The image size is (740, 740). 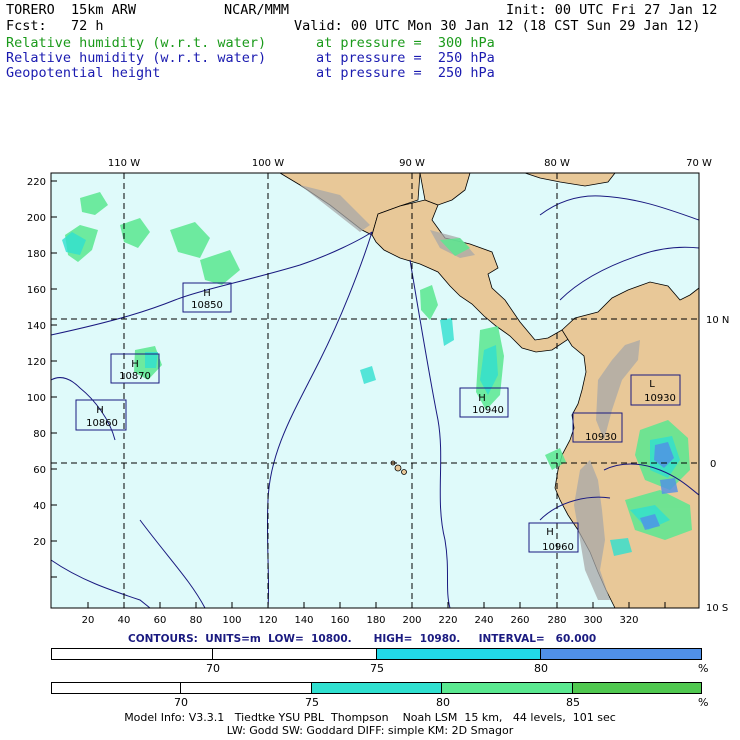 I want to click on x-tick-260: 260, so click(x=519, y=620).